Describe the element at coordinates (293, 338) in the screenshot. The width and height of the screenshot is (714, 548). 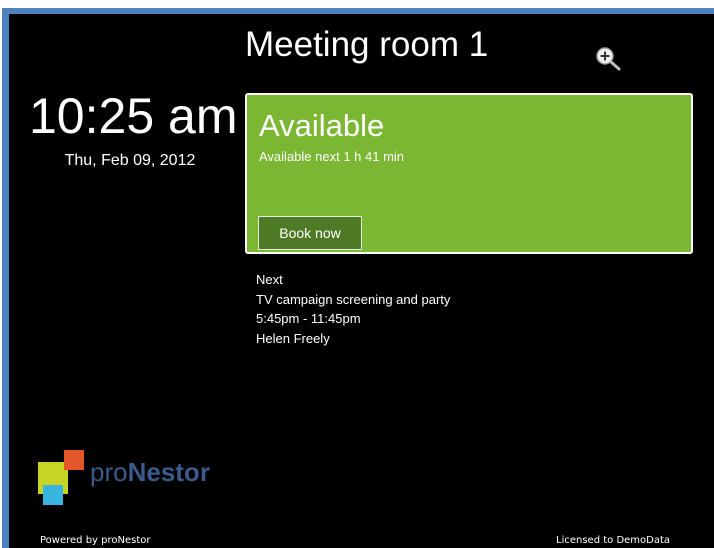
I see `next-meeting-organizer: Helen Freely` at that location.